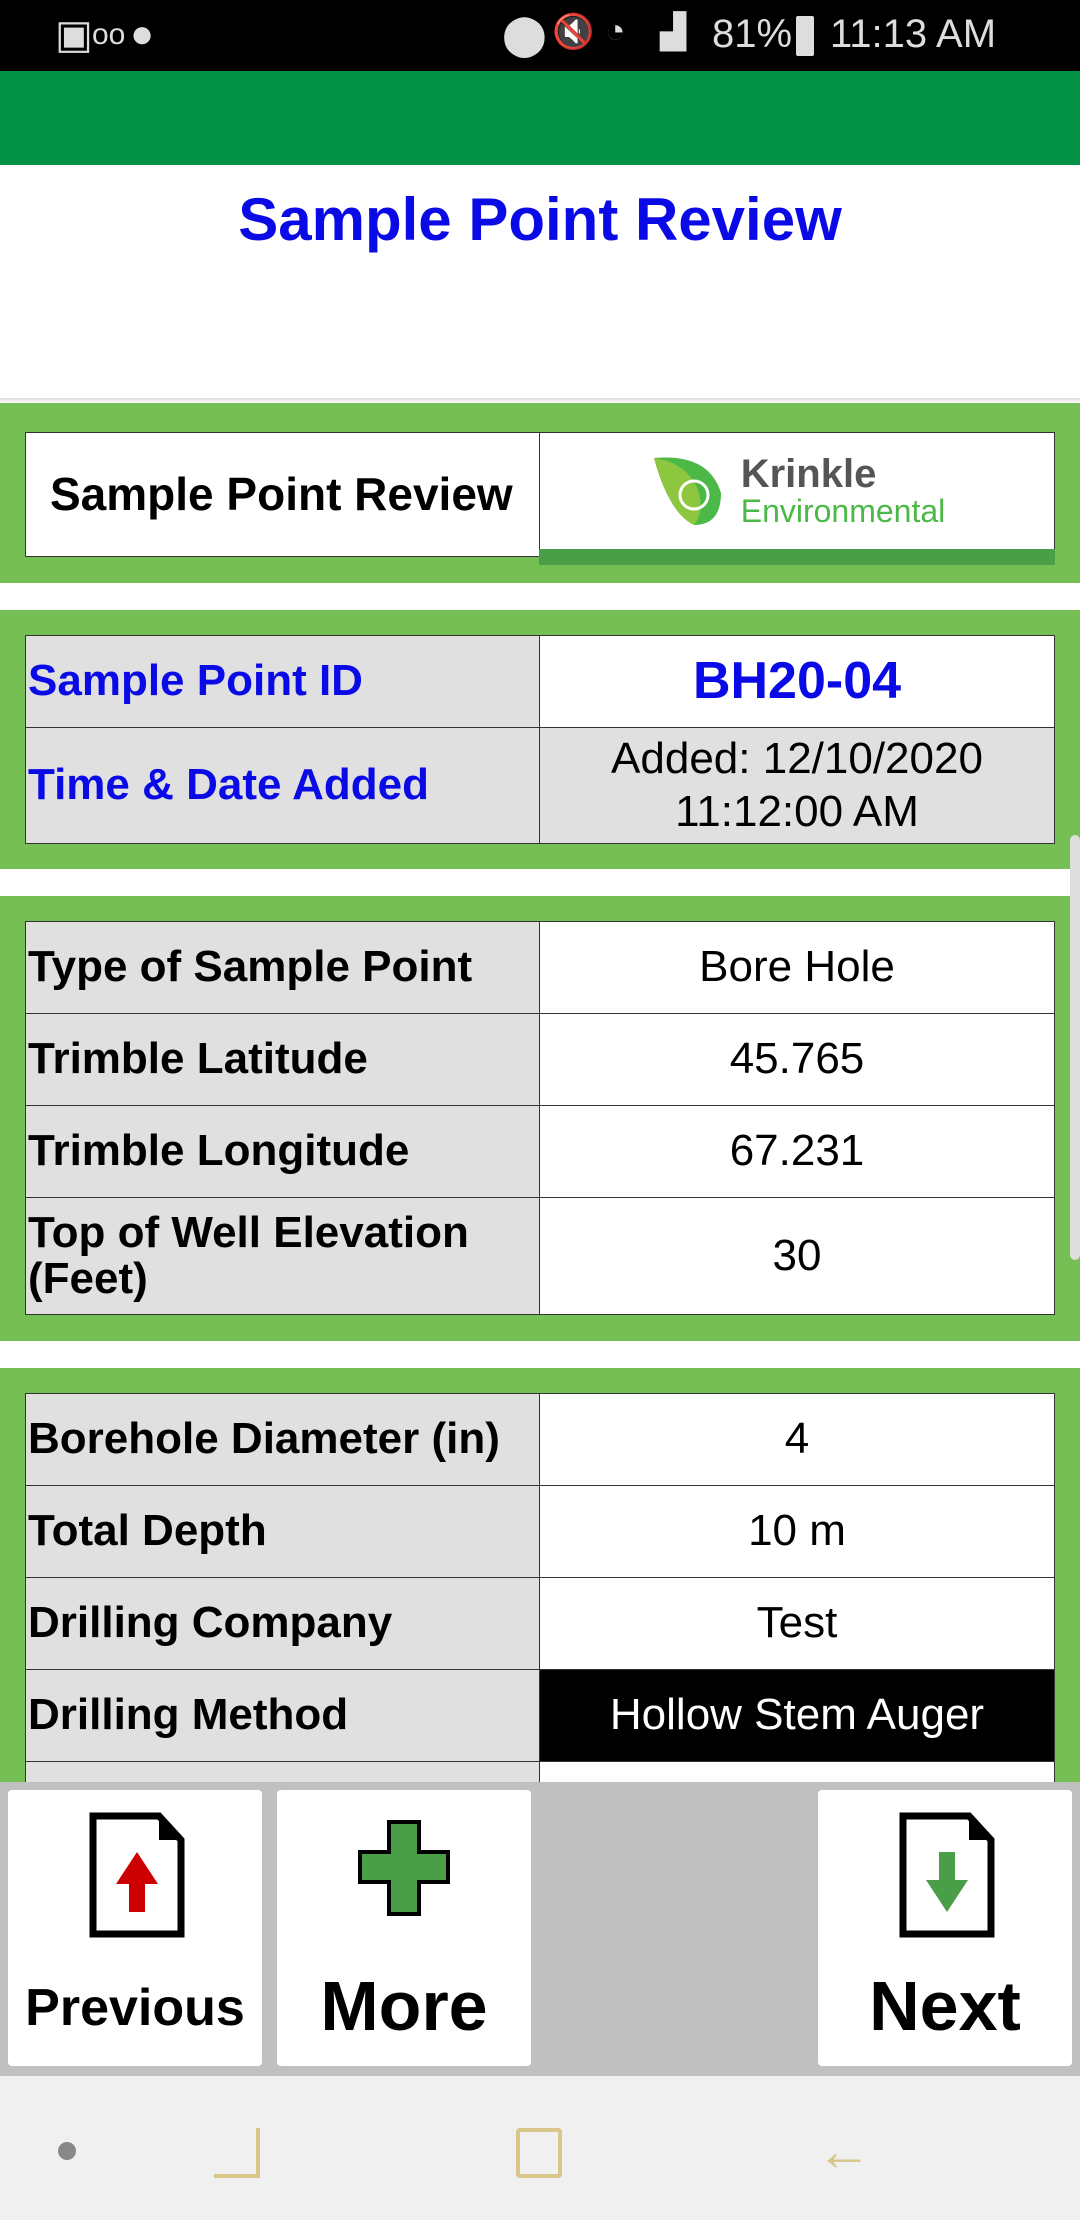 This screenshot has height=2220, width=1080. Describe the element at coordinates (282, 494) in the screenshot. I see `header-label: Sample Point Review` at that location.